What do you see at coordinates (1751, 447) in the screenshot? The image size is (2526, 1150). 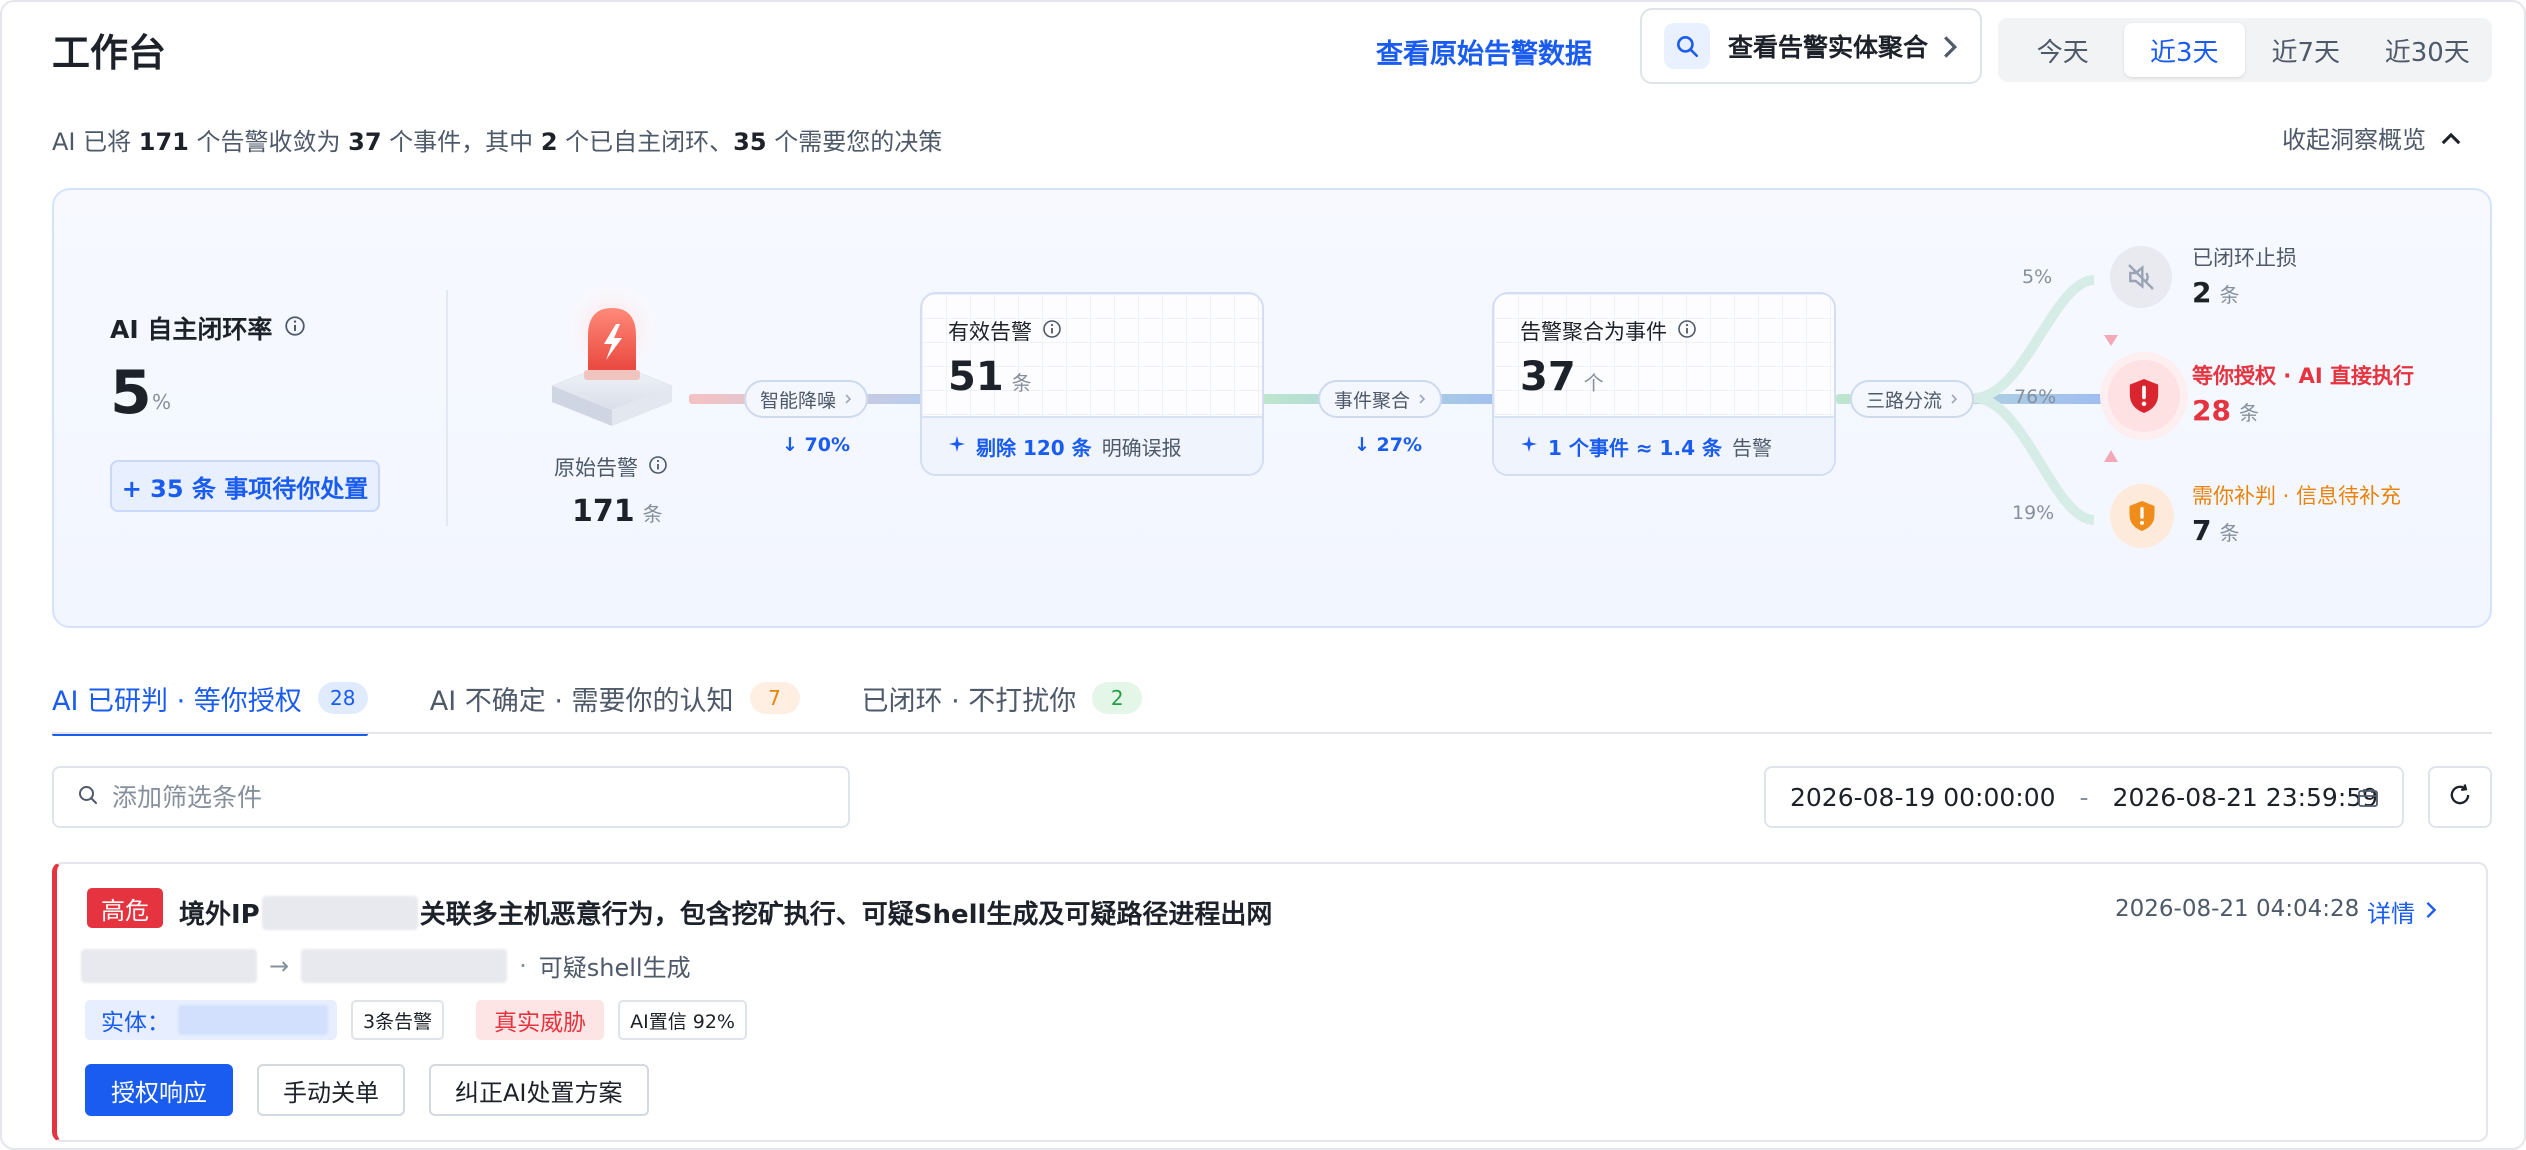 I see `aggregated-events-footnote: 告警` at bounding box center [1751, 447].